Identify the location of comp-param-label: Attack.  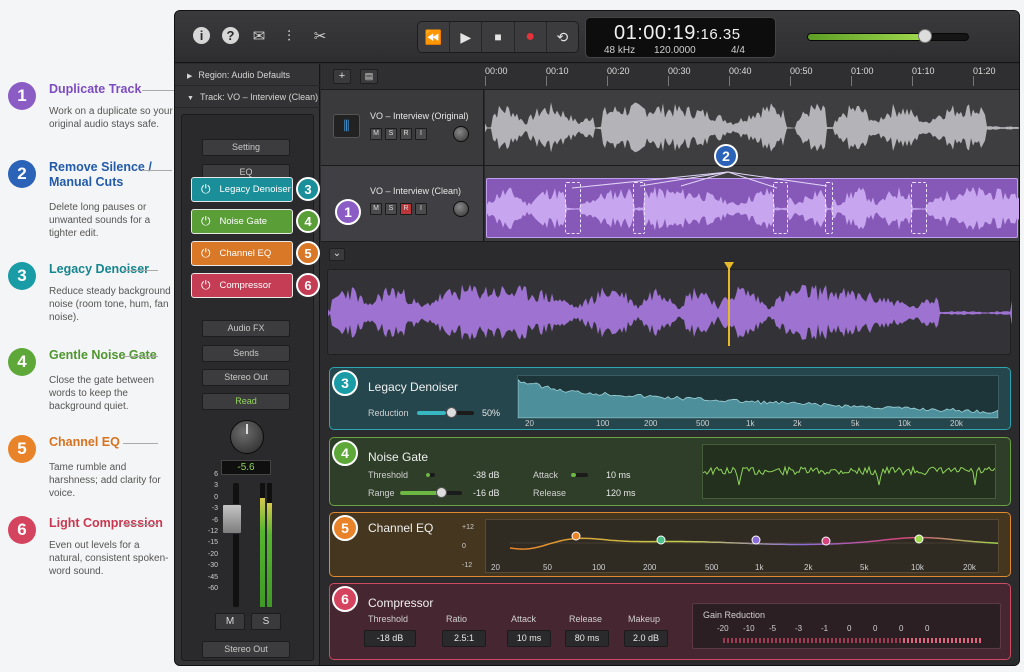
(524, 619).